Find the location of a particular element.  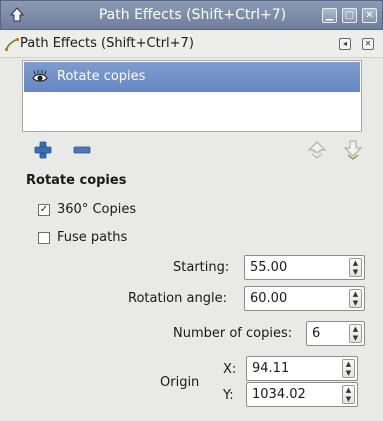

dock-iconify-button: ◂ is located at coordinates (345, 44).